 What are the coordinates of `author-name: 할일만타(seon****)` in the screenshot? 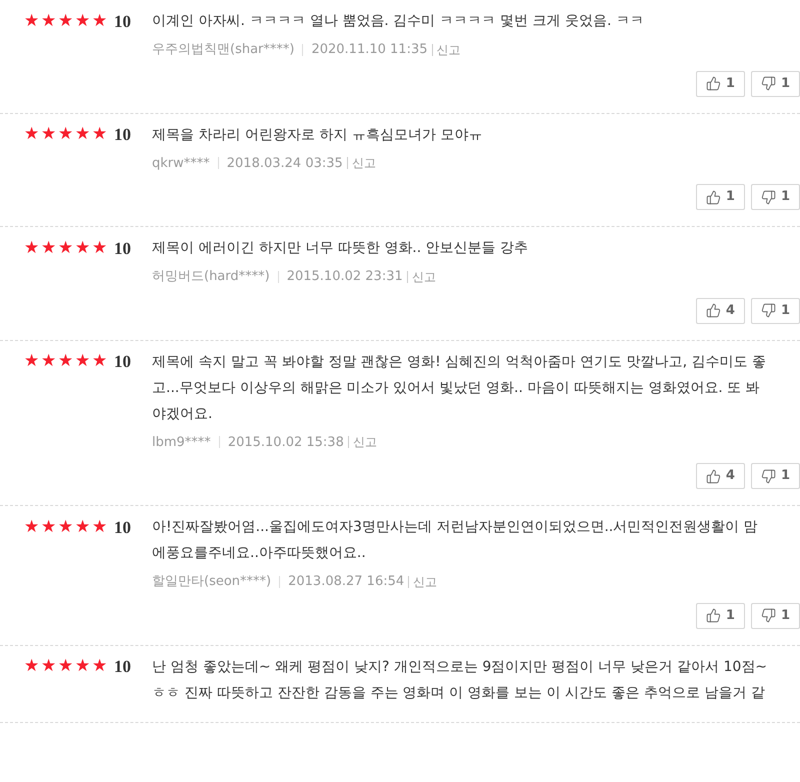 It's located at (212, 582).